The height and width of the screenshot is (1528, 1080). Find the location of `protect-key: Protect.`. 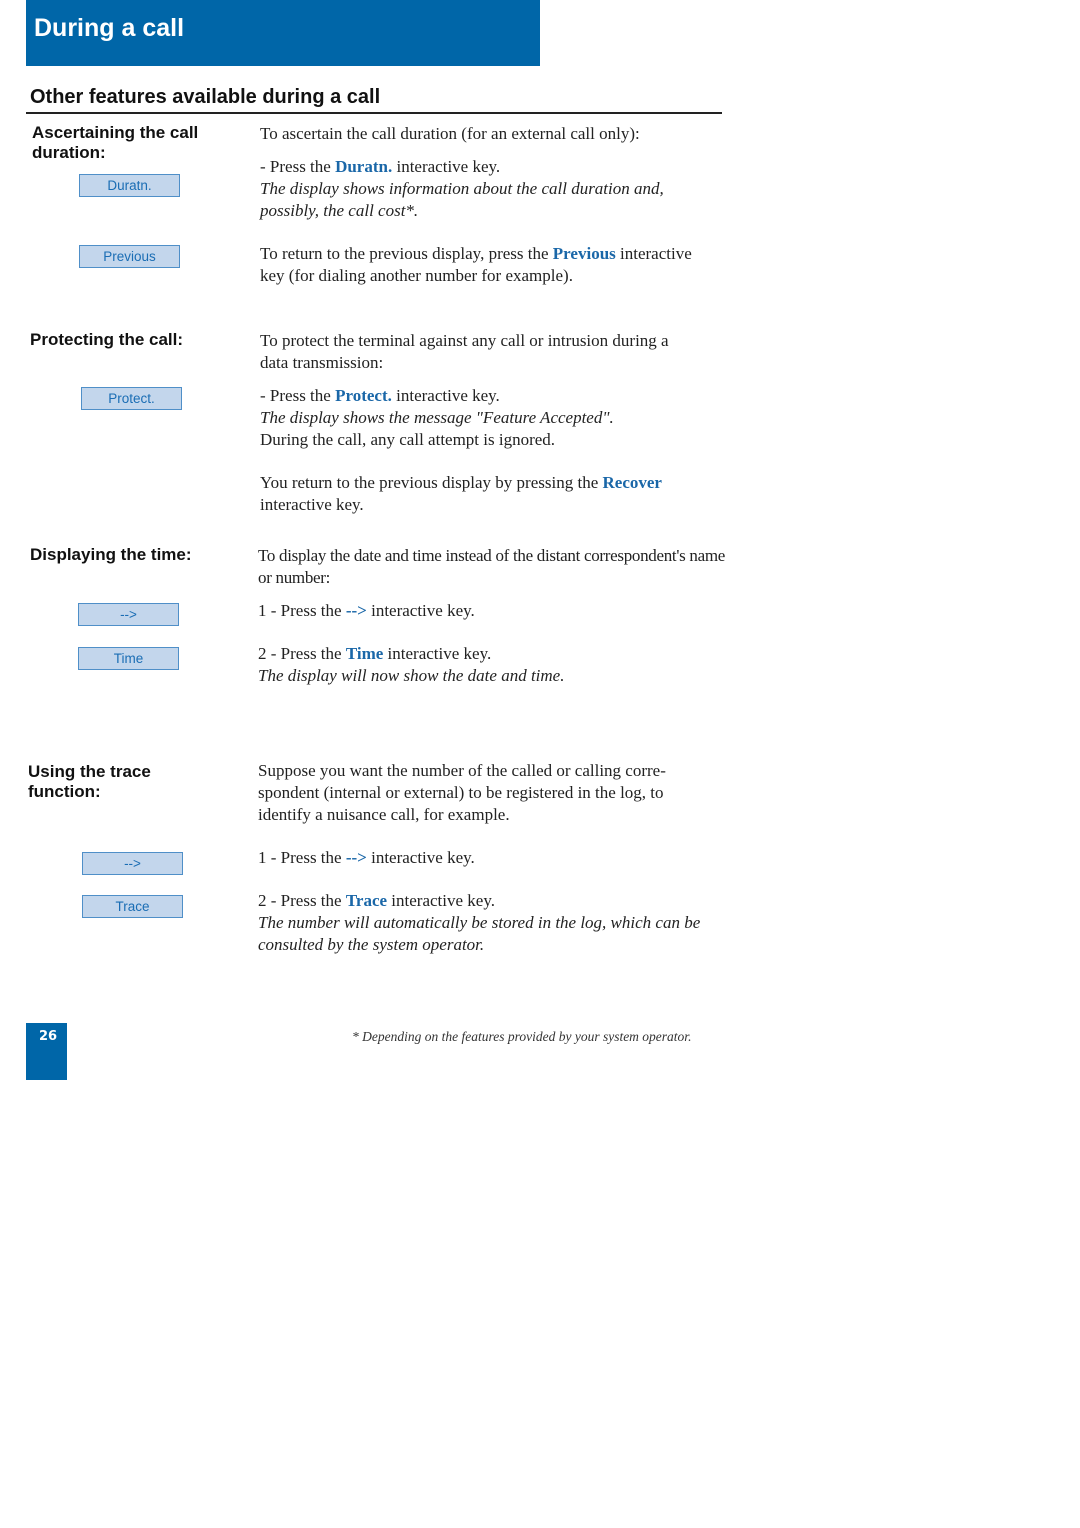

protect-key: Protect. is located at coordinates (131, 398).